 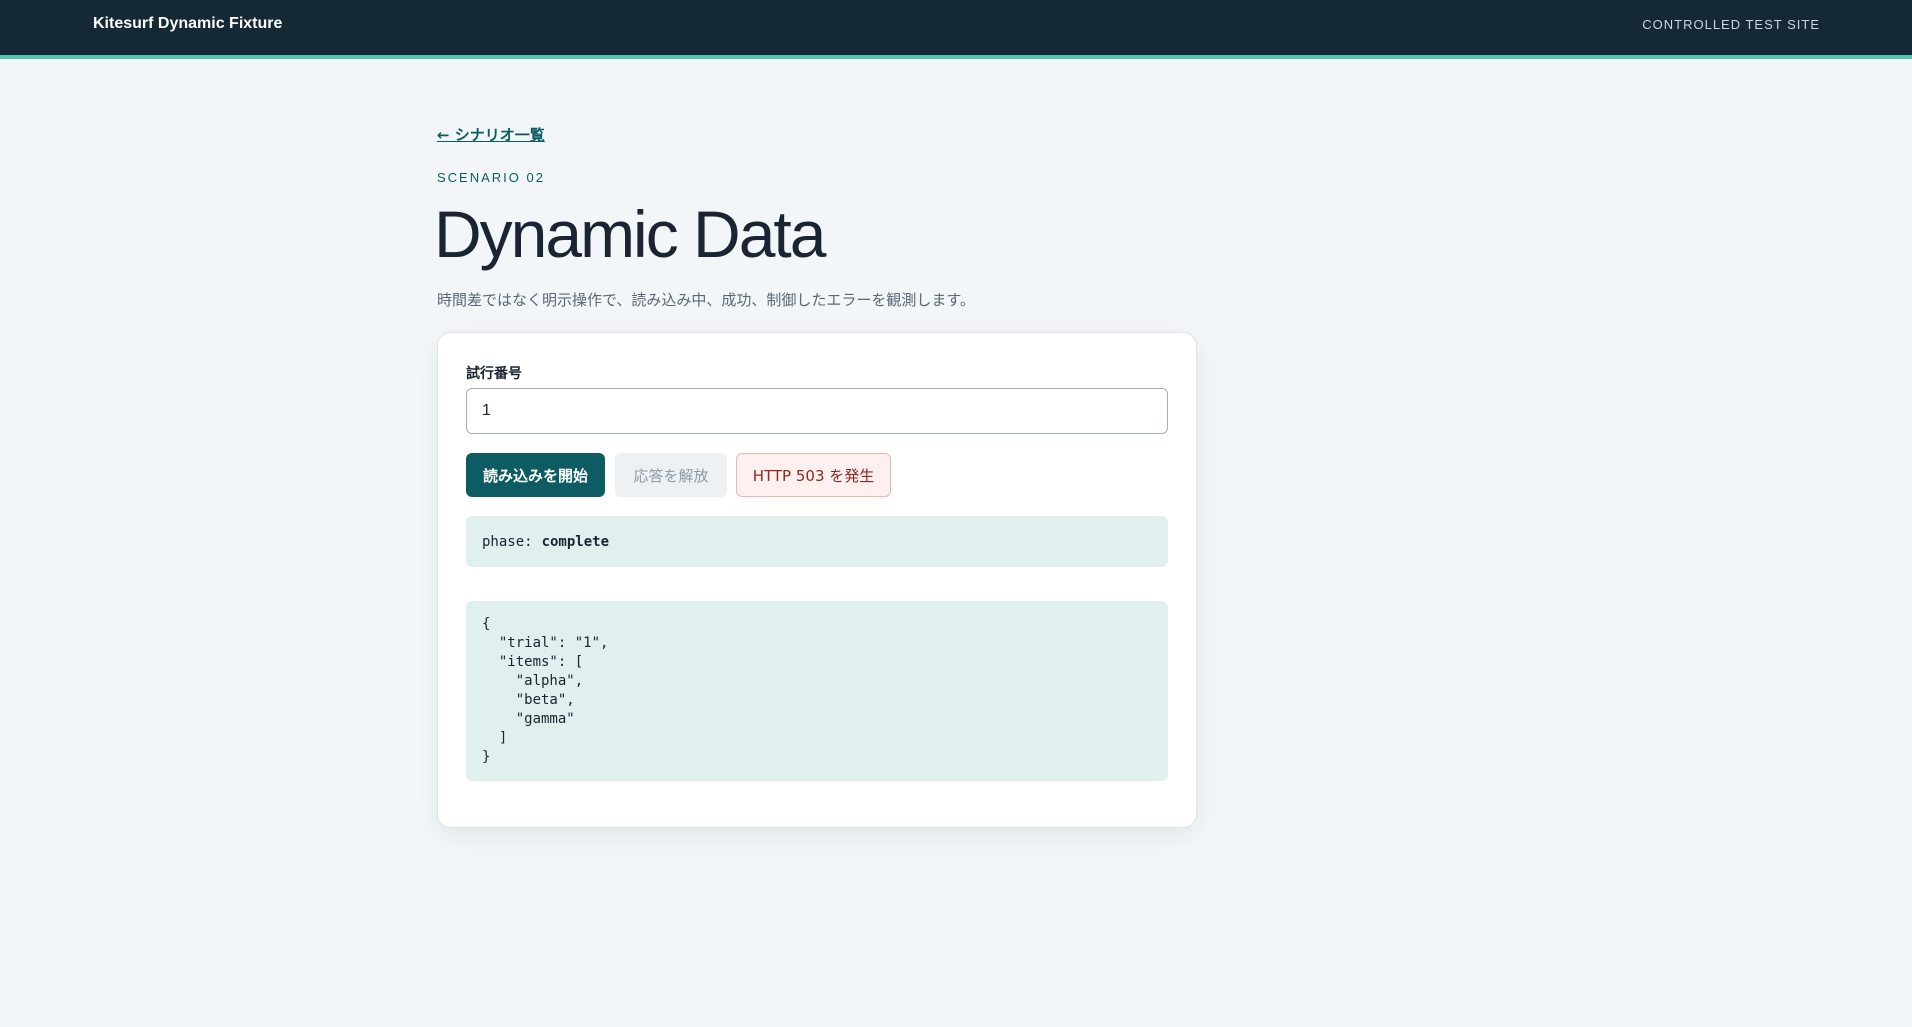 What do you see at coordinates (535, 475) in the screenshot?
I see `start-loading-button: 読み込みを開始` at bounding box center [535, 475].